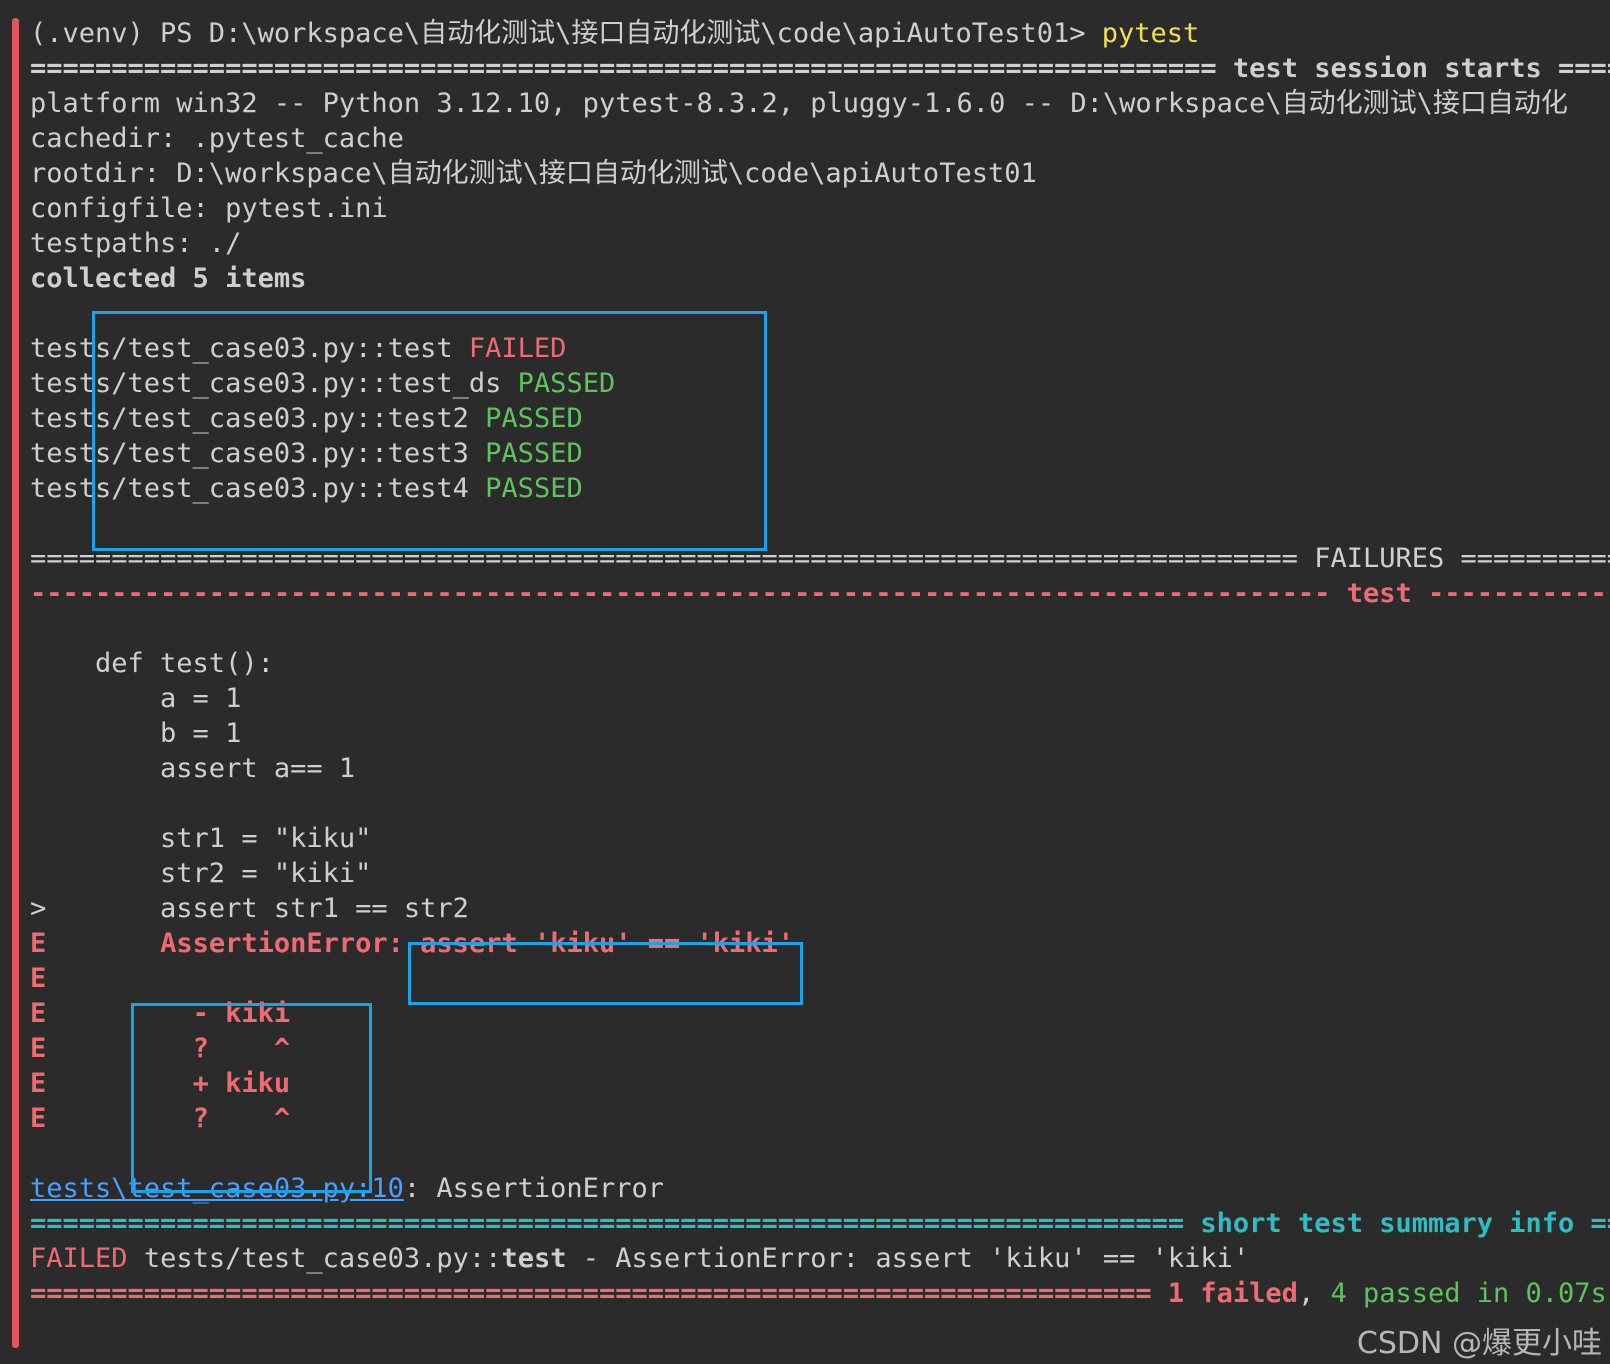 The height and width of the screenshot is (1364, 1610). Describe the element at coordinates (193, 768) in the screenshot. I see `code-line: assert a== 1` at that location.